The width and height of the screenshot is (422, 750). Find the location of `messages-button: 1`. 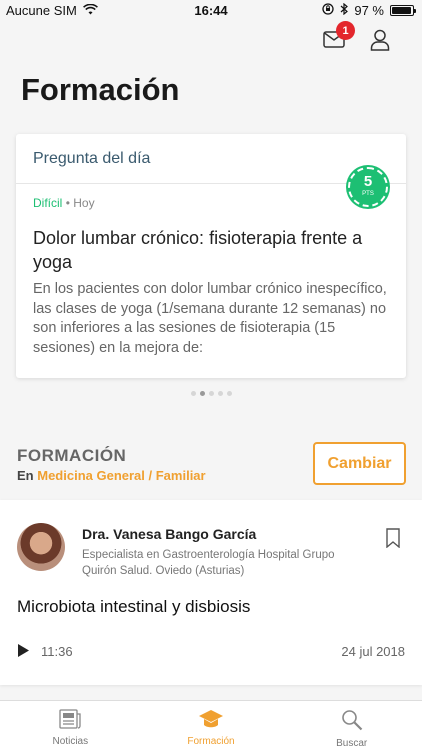

messages-button: 1 is located at coordinates (338, 37).